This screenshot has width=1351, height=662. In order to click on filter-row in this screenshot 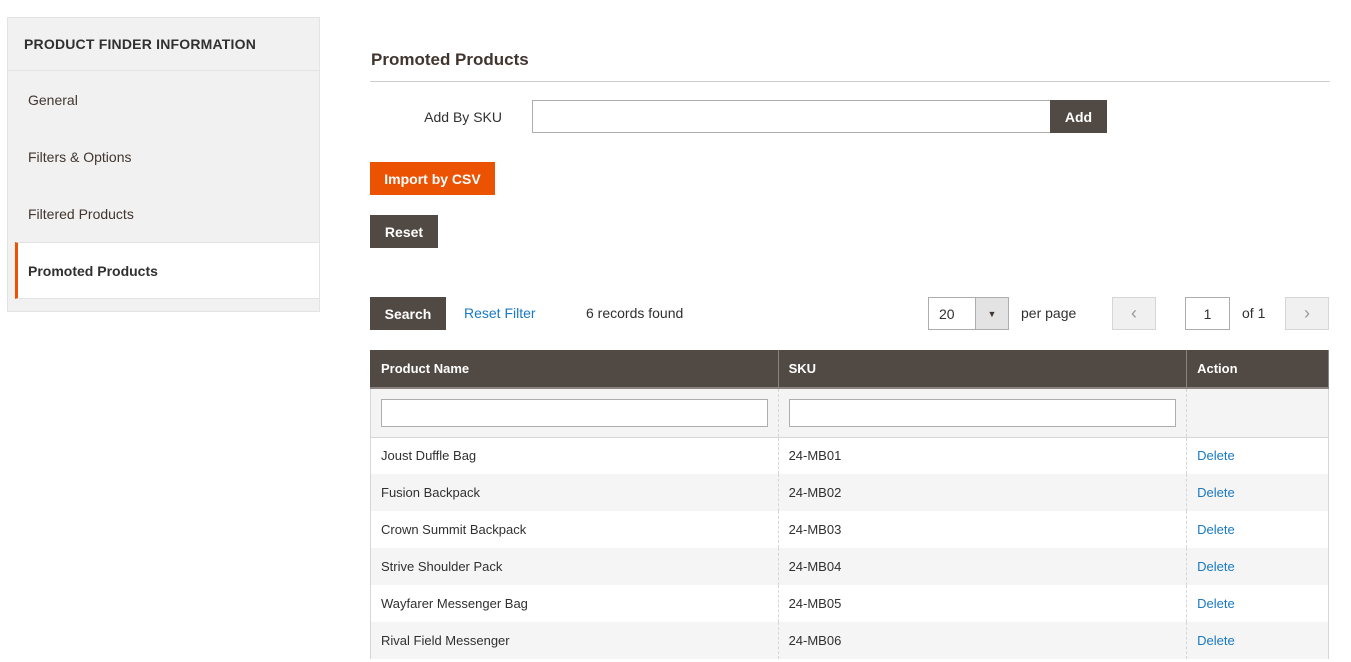, I will do `click(849, 413)`.